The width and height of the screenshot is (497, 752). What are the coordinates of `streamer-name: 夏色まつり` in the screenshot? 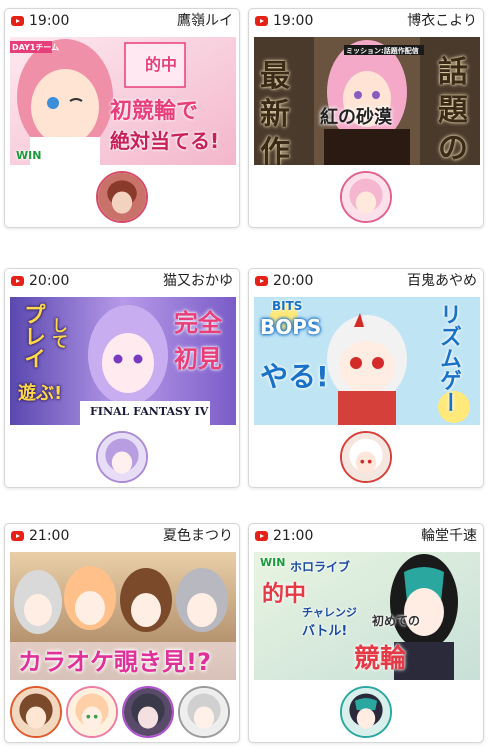 It's located at (198, 536).